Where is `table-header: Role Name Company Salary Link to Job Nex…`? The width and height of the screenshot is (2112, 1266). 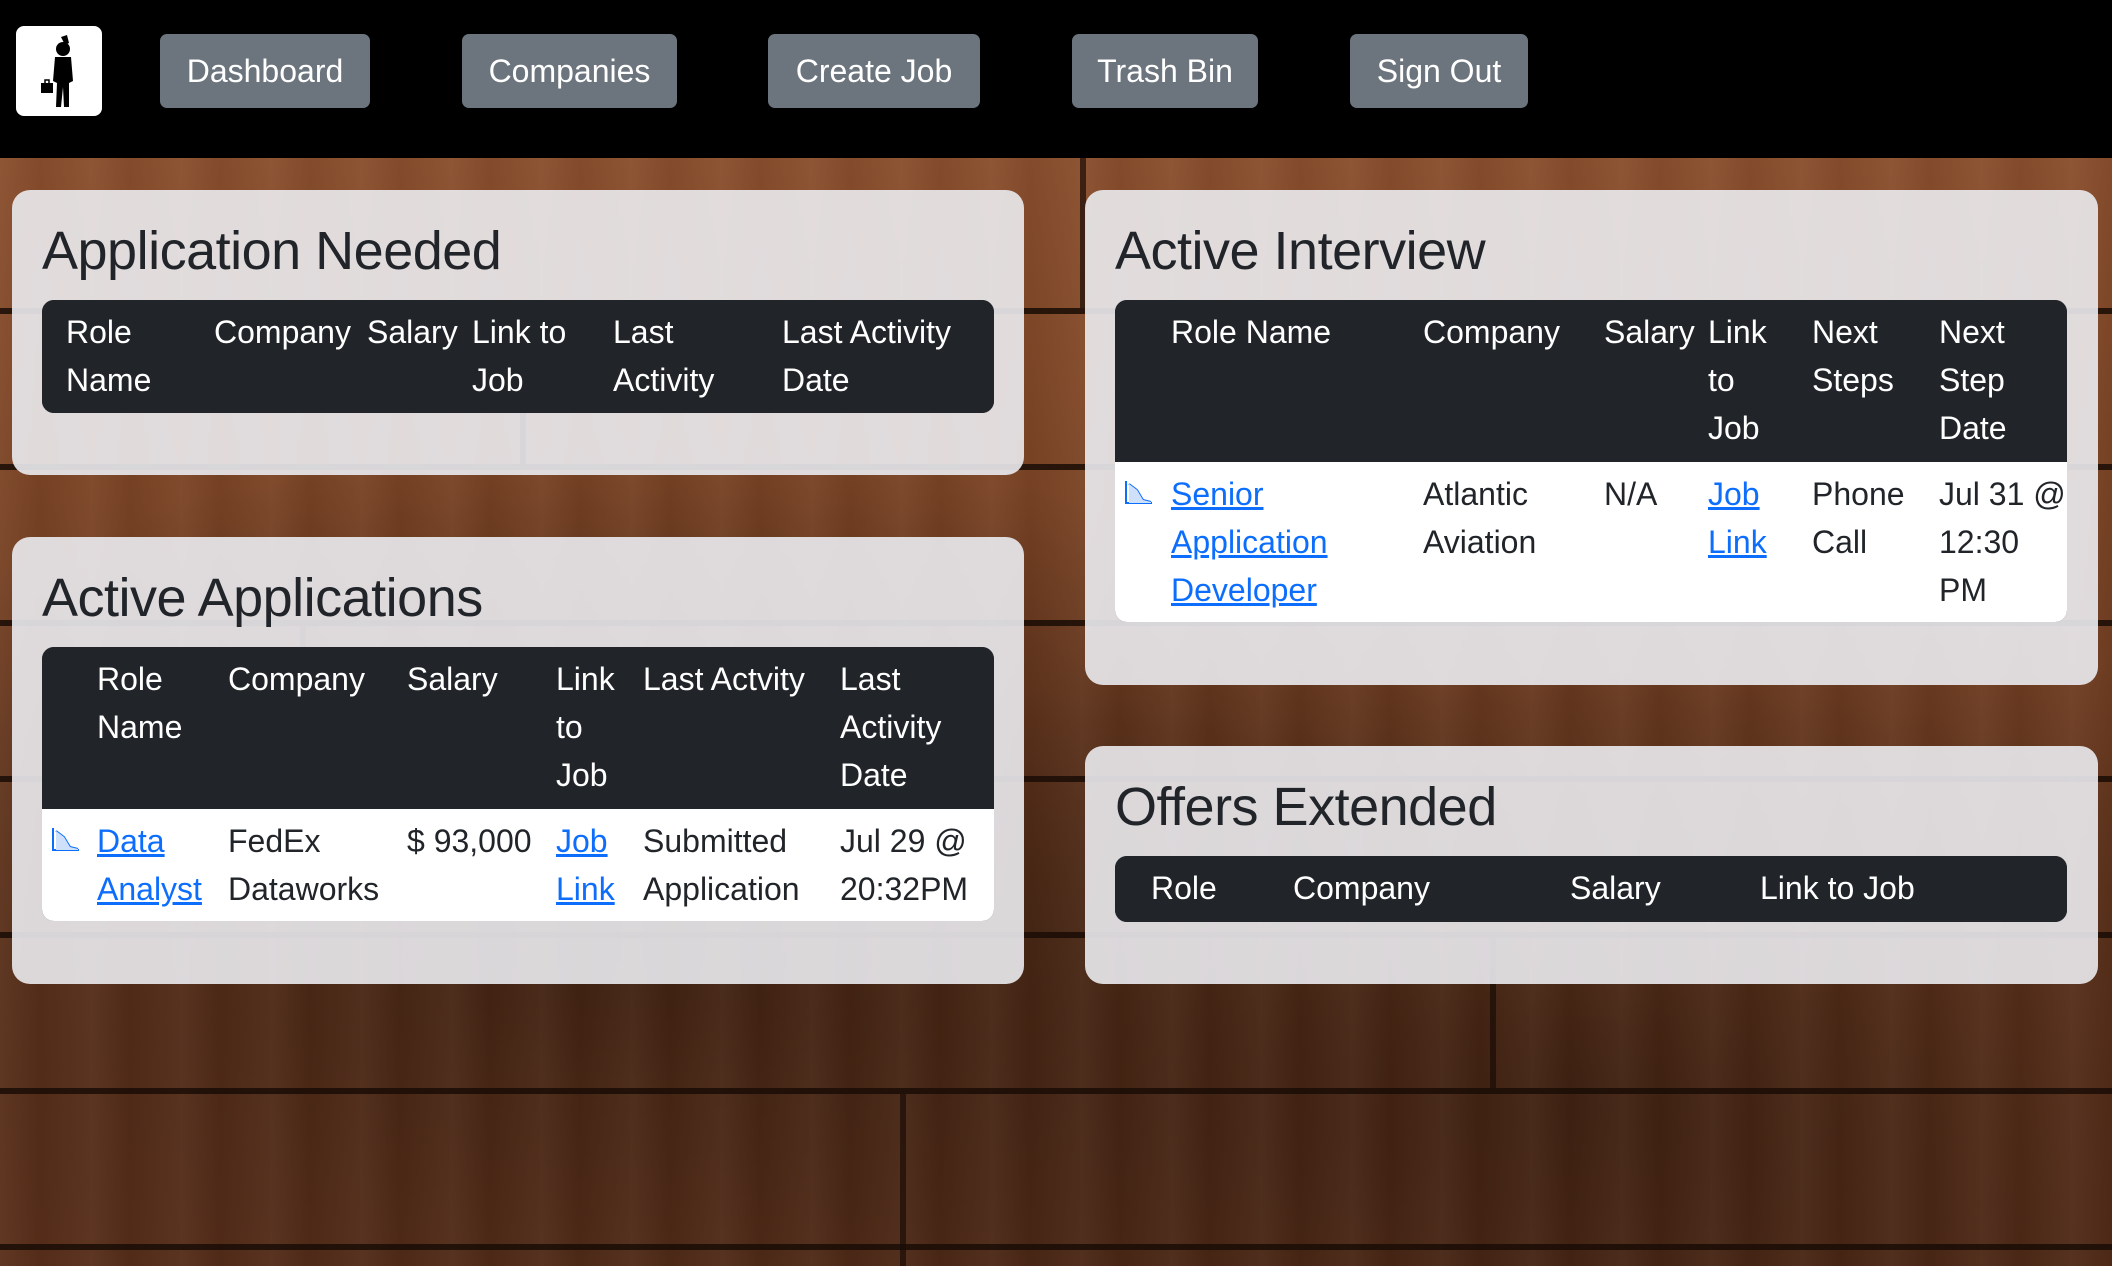 table-header: Role Name Company Salary Link to Job Nex… is located at coordinates (1591, 381).